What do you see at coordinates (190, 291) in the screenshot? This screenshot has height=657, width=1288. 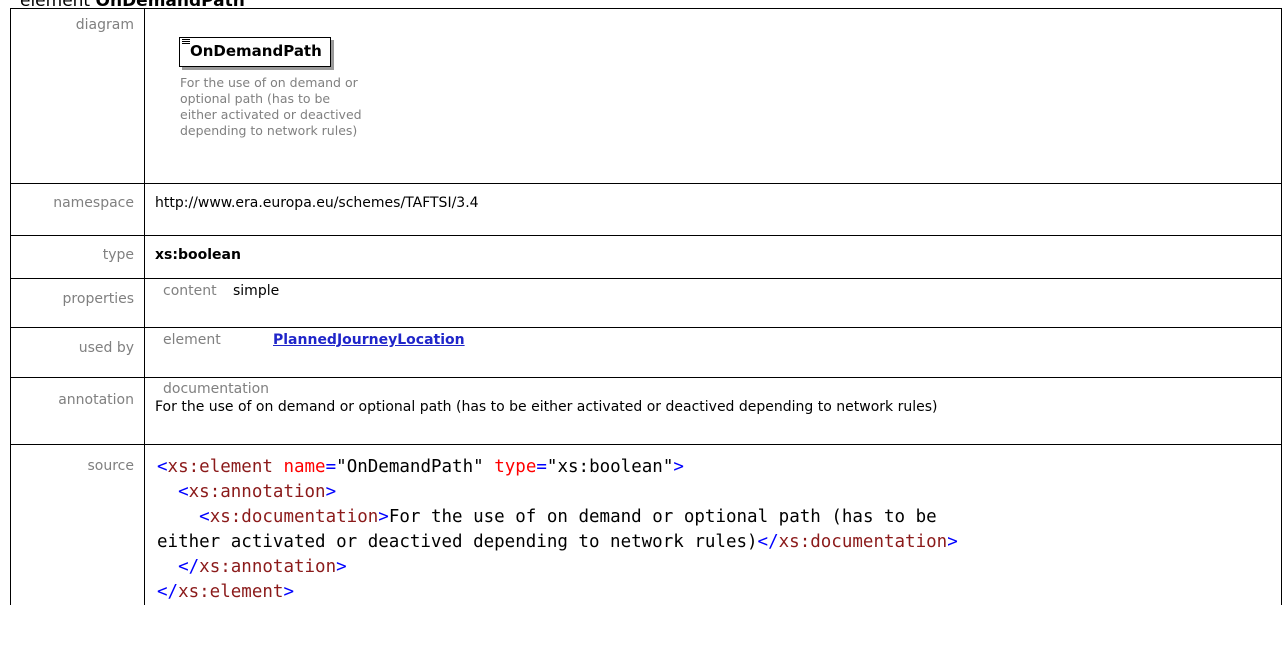 I see `property-key: content` at bounding box center [190, 291].